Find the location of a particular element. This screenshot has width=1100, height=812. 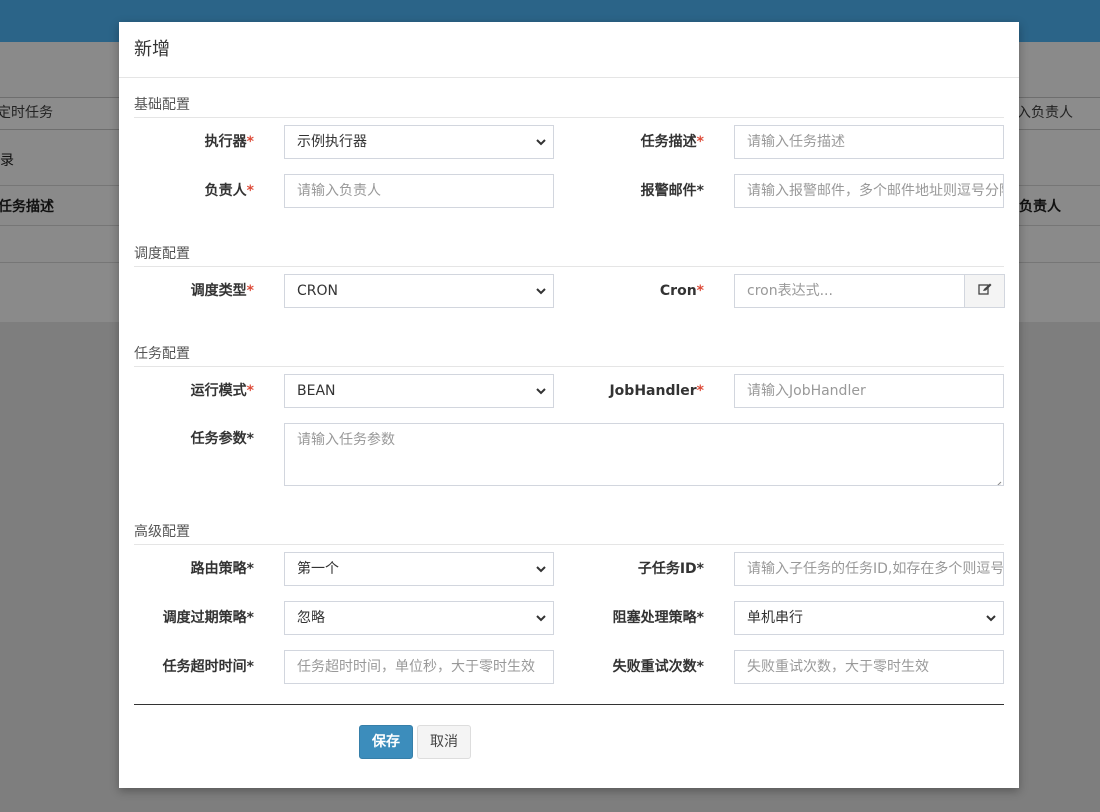

alarm-email-input: 请输入报警邮件，多个邮件地址则逗号分隔 is located at coordinates (869, 191).